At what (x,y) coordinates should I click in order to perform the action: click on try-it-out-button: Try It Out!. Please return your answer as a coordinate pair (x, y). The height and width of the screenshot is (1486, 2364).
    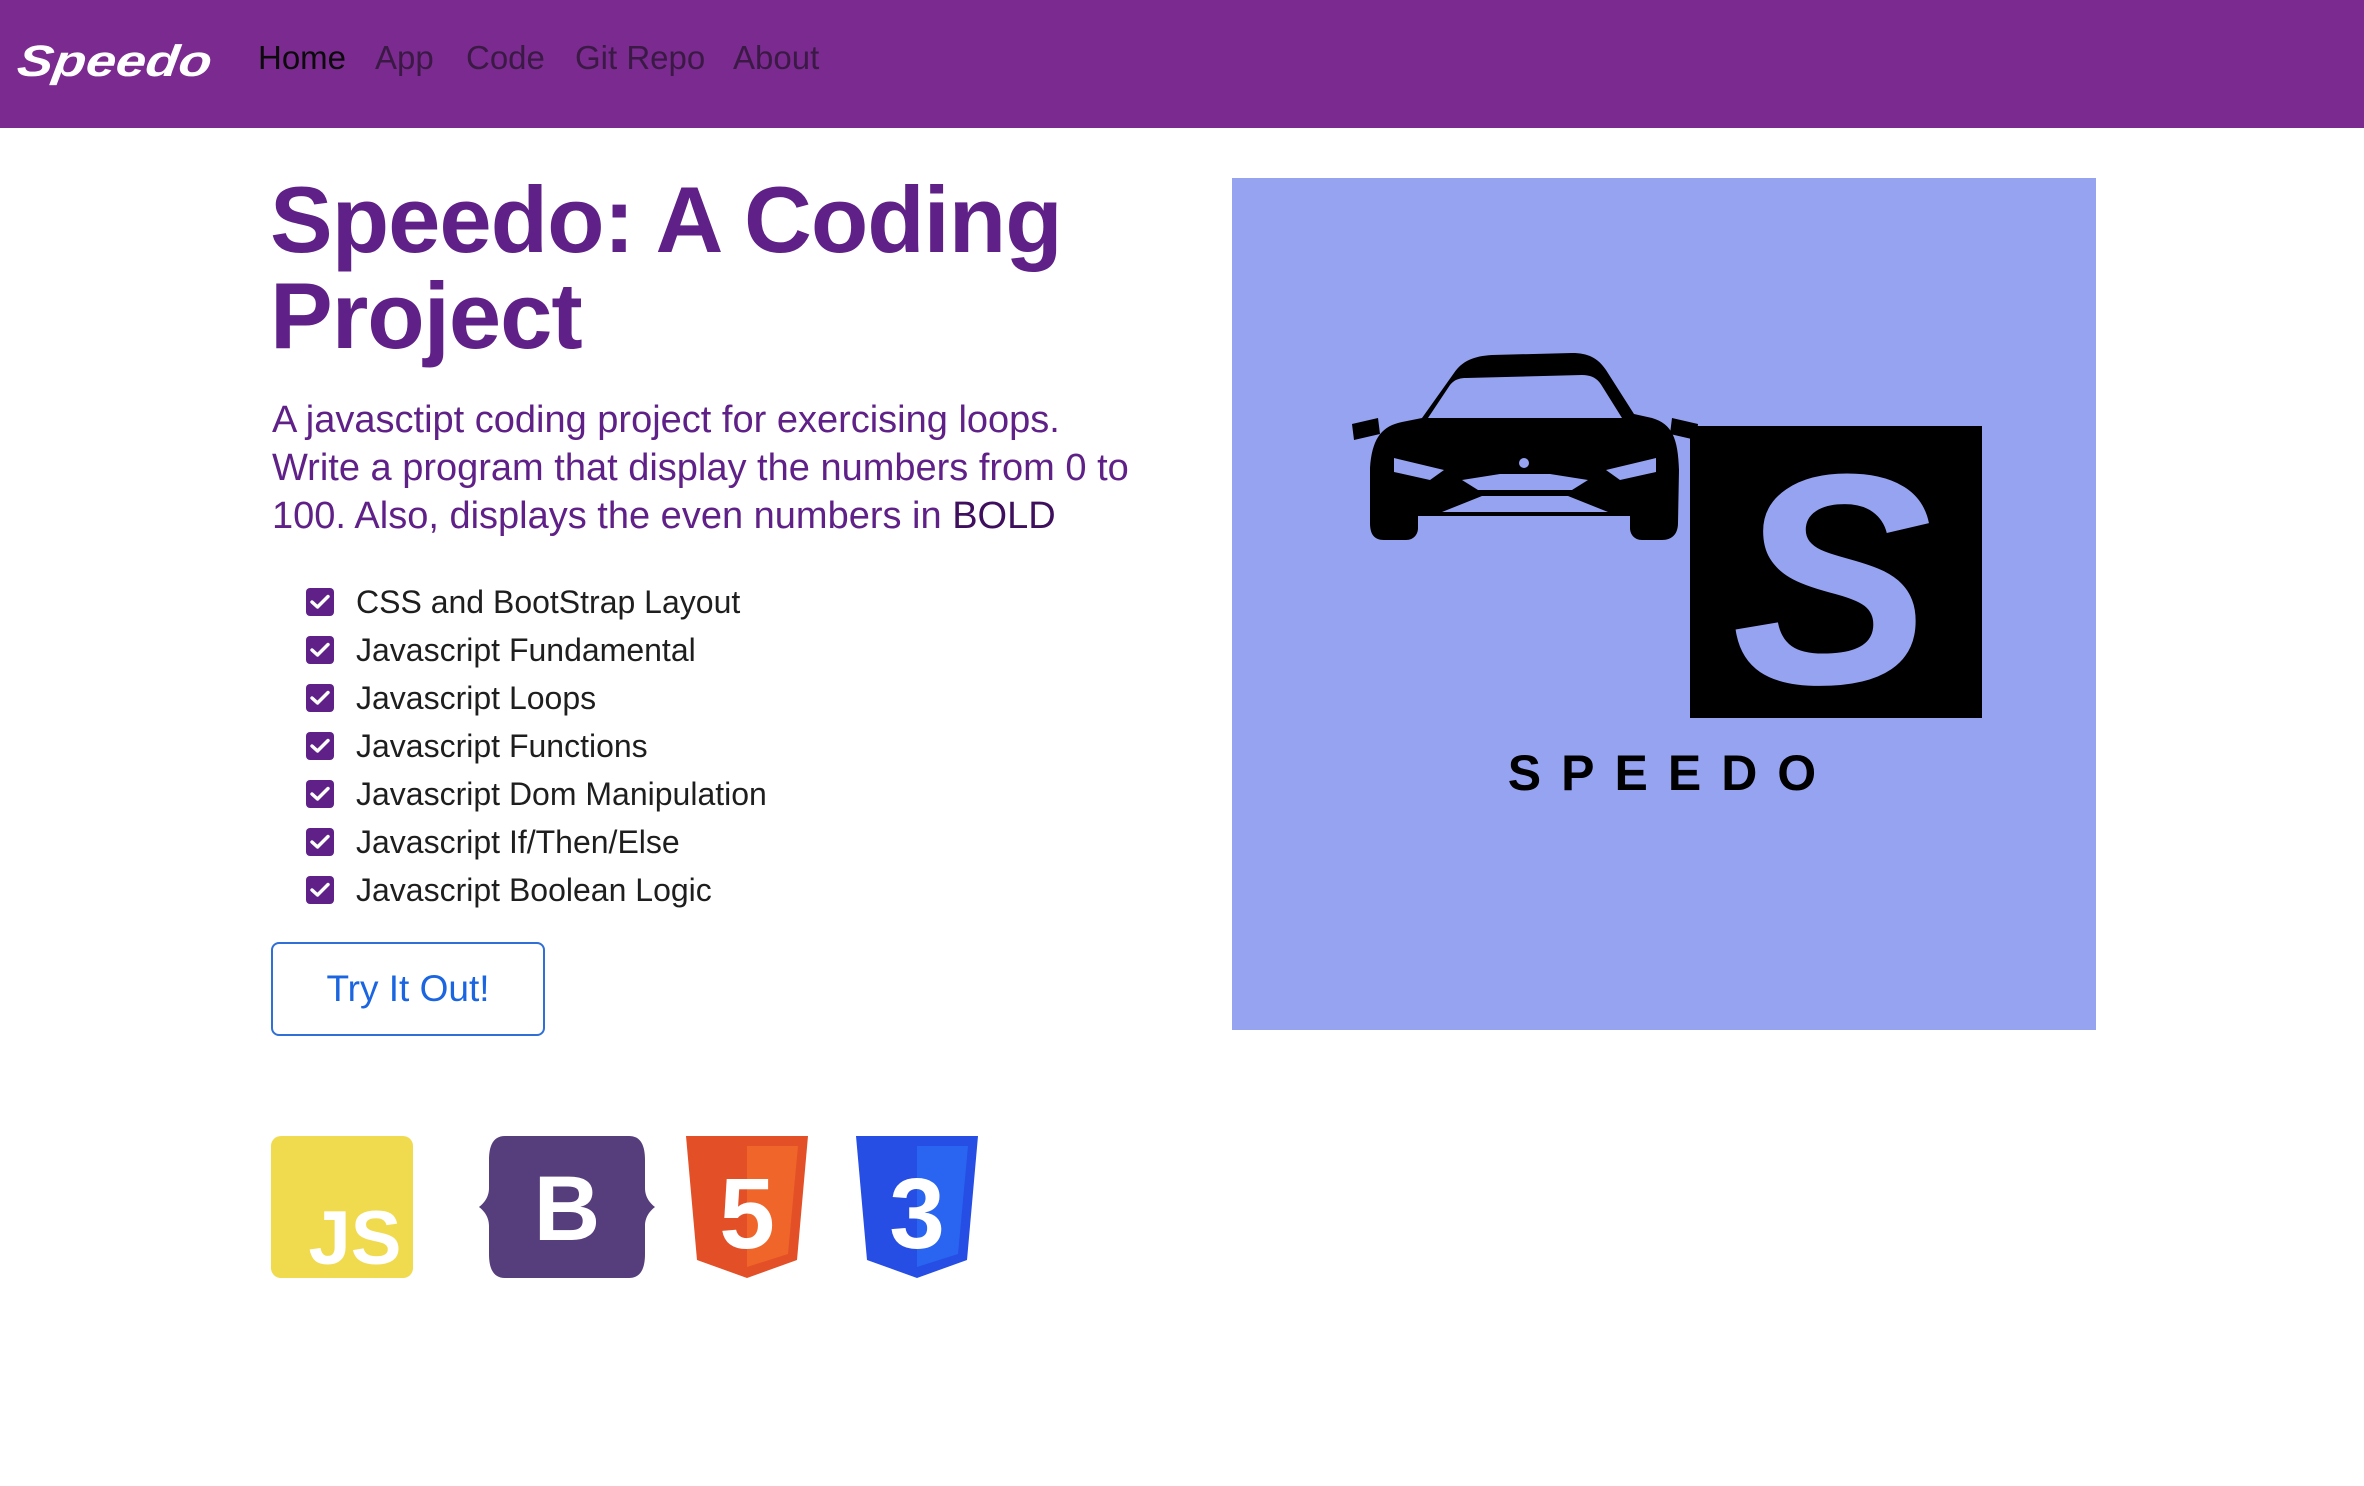
    Looking at the image, I should click on (408, 989).